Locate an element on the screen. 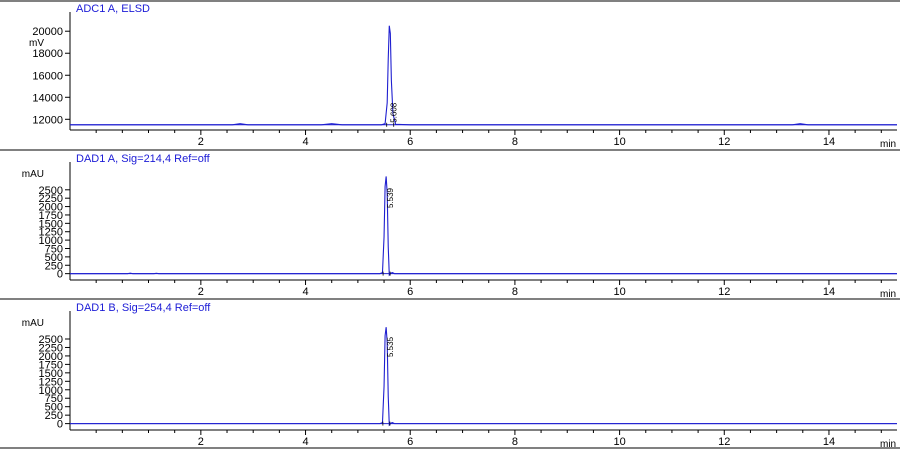 The image size is (900, 450). panel-2-x-tick-label: 14 is located at coordinates (829, 292).